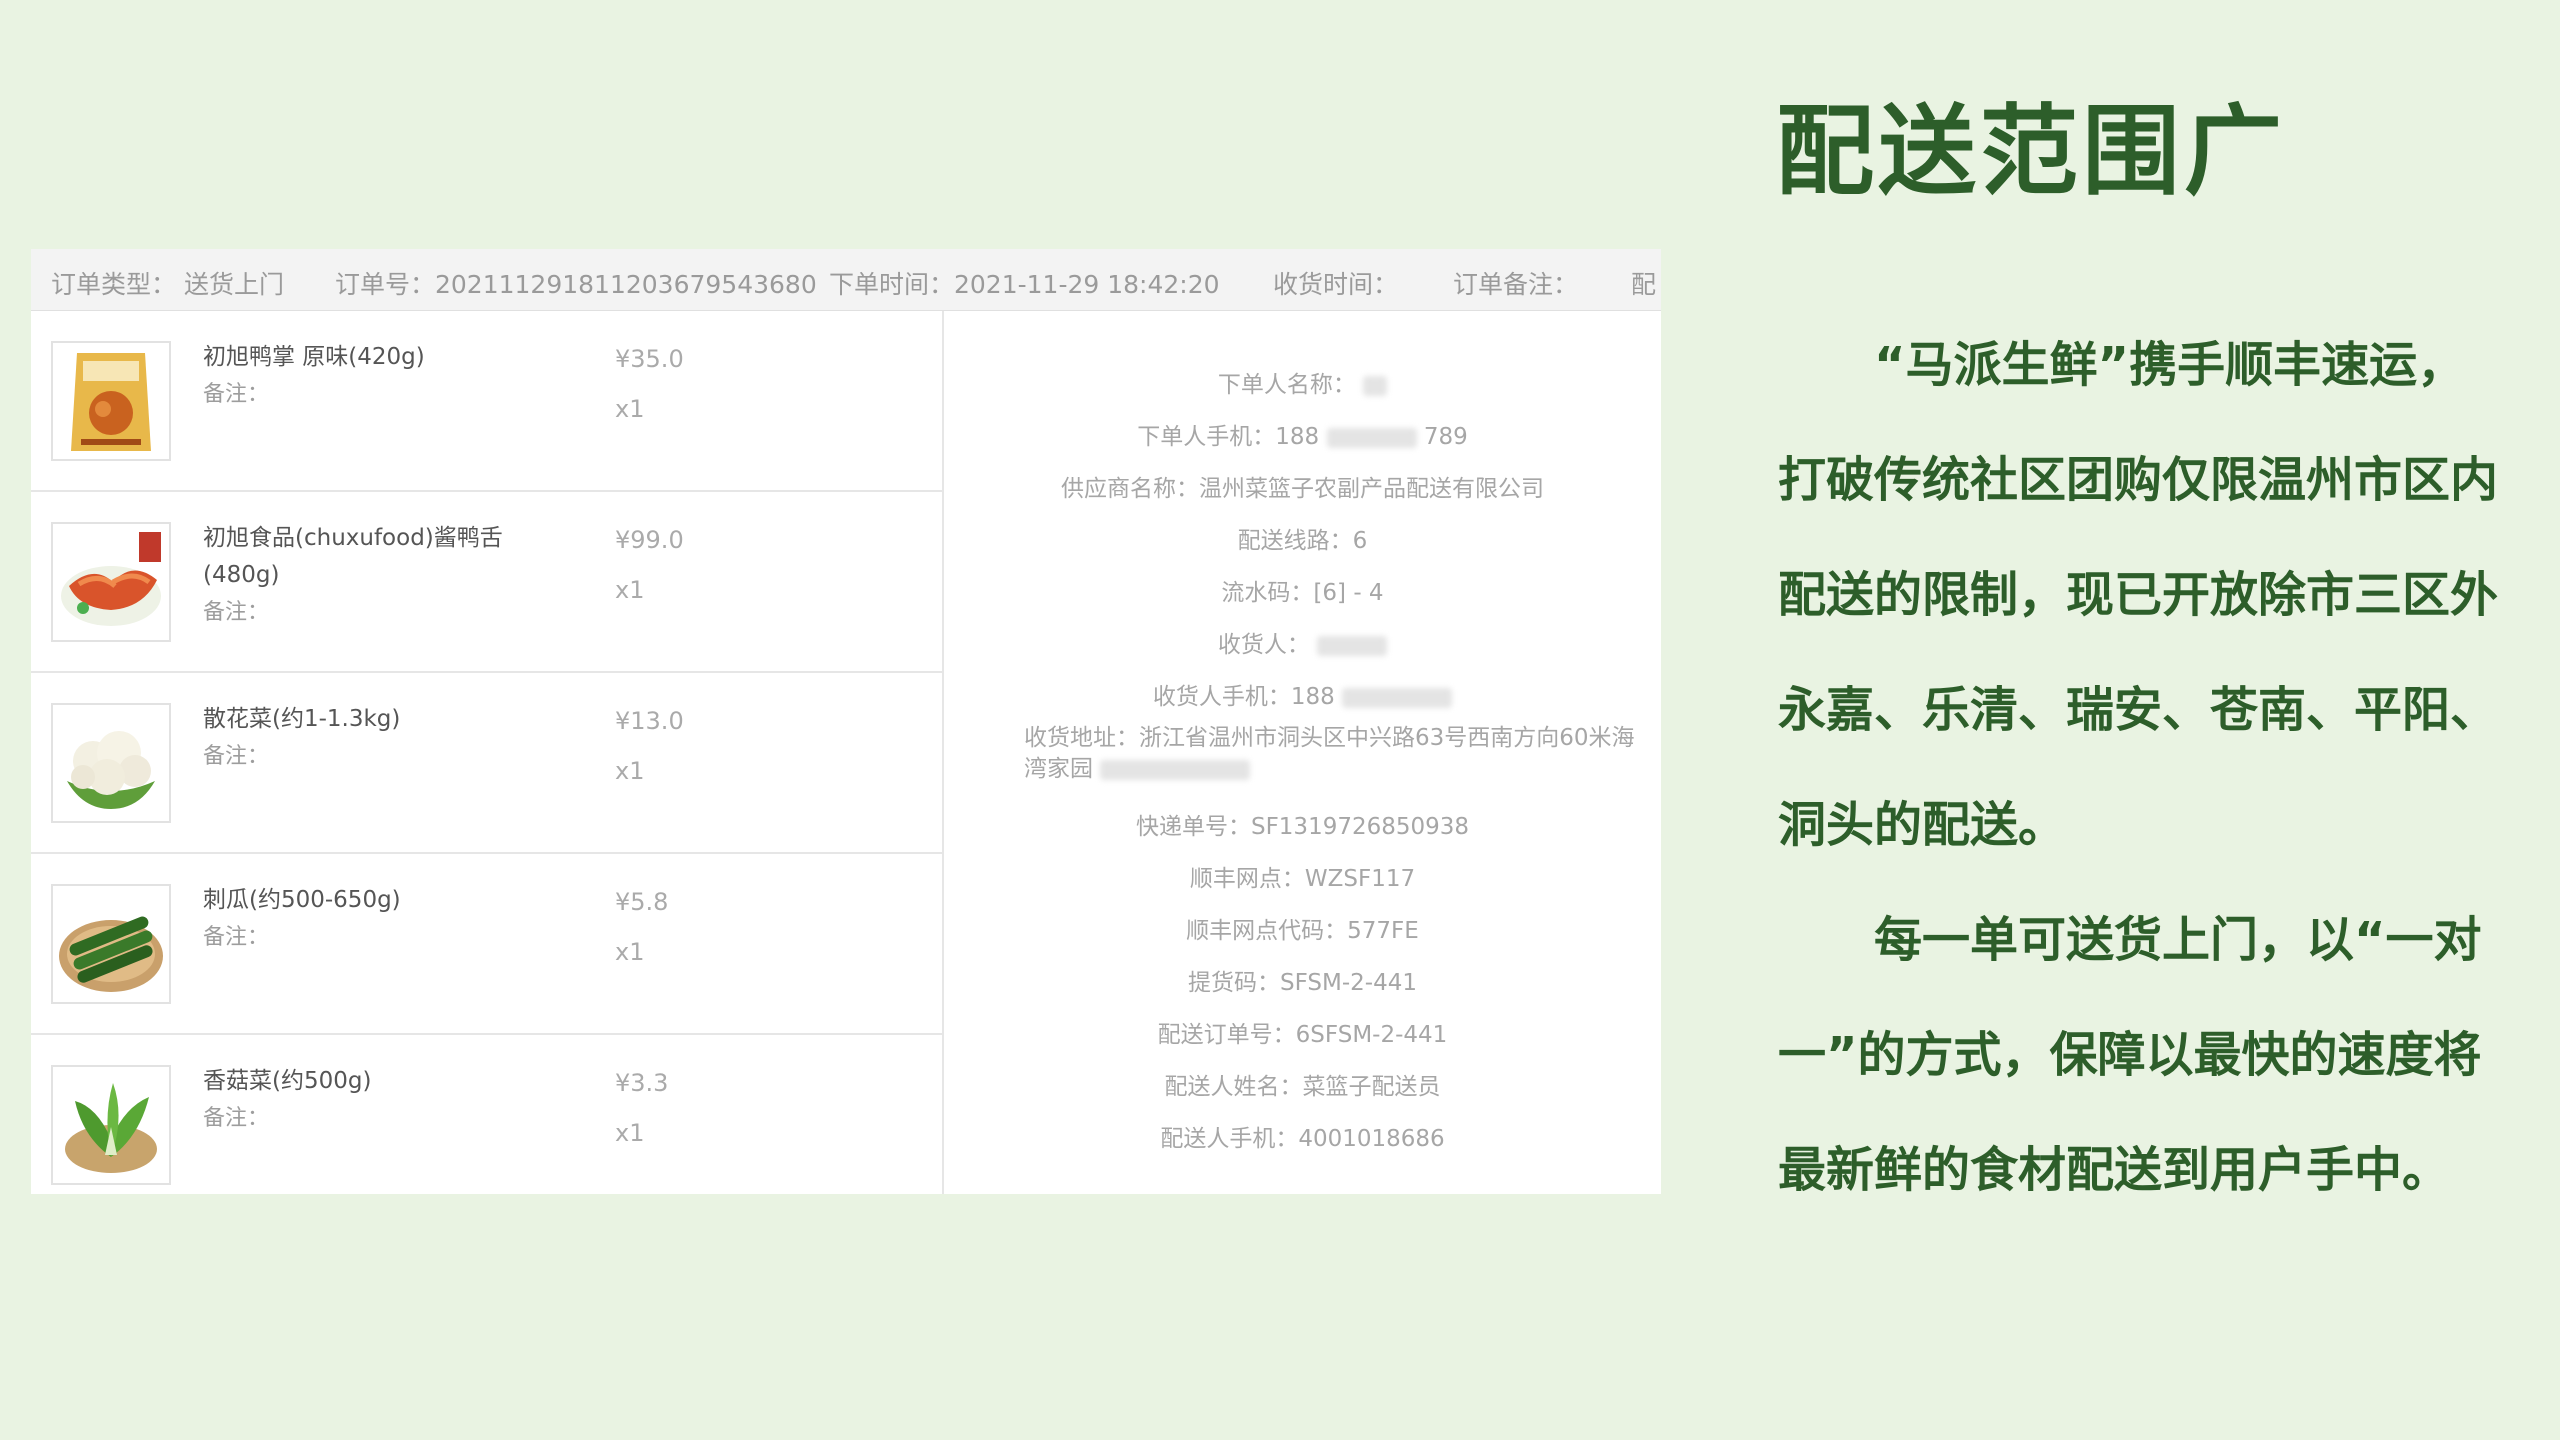 The image size is (2560, 1440). Describe the element at coordinates (642, 1083) in the screenshot. I see `item-price: ¥3.3` at that location.